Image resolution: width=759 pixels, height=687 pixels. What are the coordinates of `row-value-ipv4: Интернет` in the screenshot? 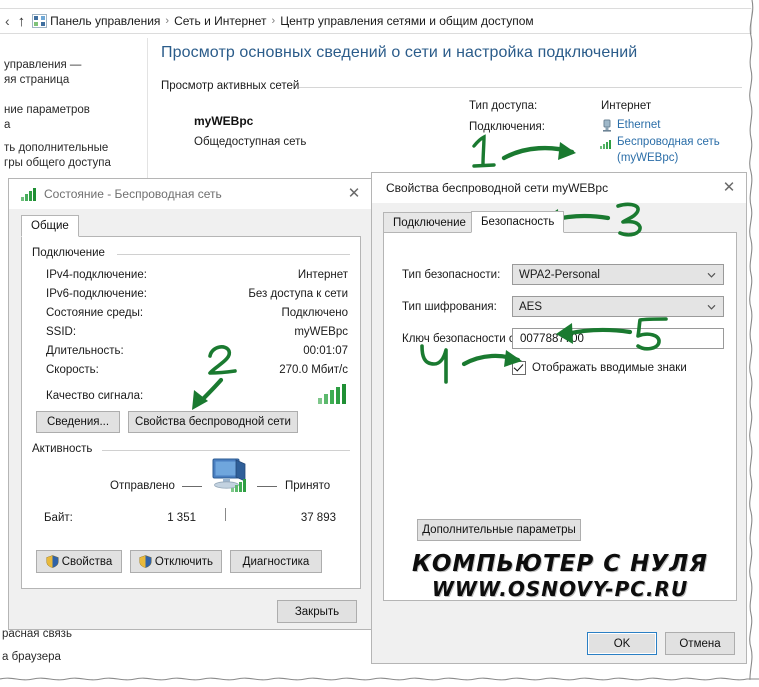 It's located at (322, 275).